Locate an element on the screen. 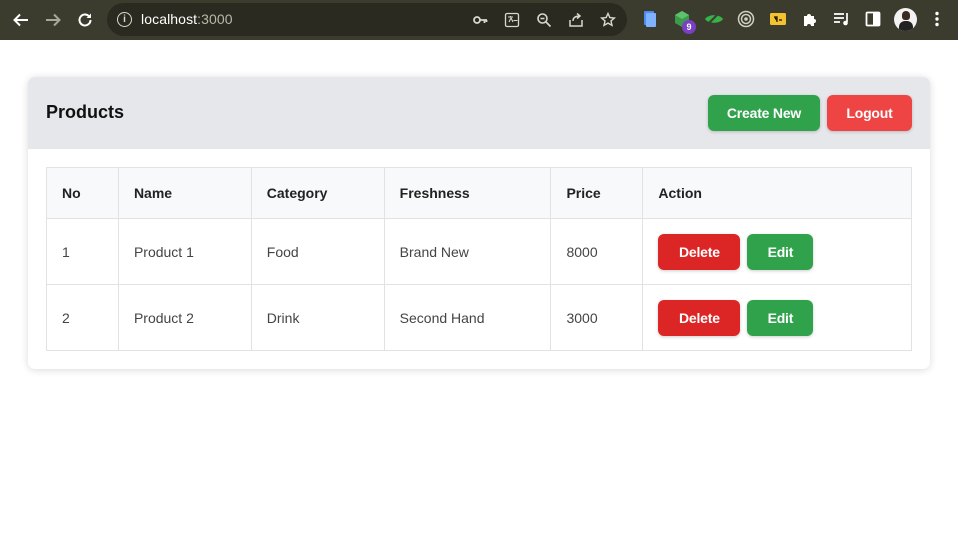 This screenshot has height=535, width=958. url-host: localhost is located at coordinates (169, 19).